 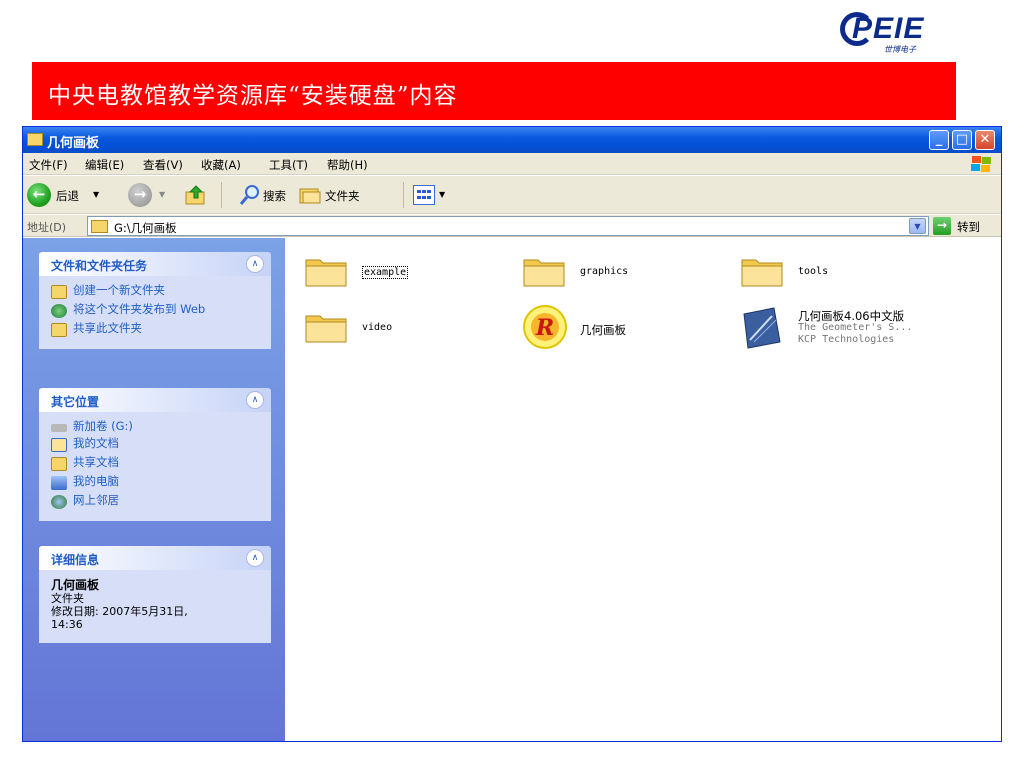 I want to click on place-drive: 新加卷 (G:), so click(x=156, y=426).